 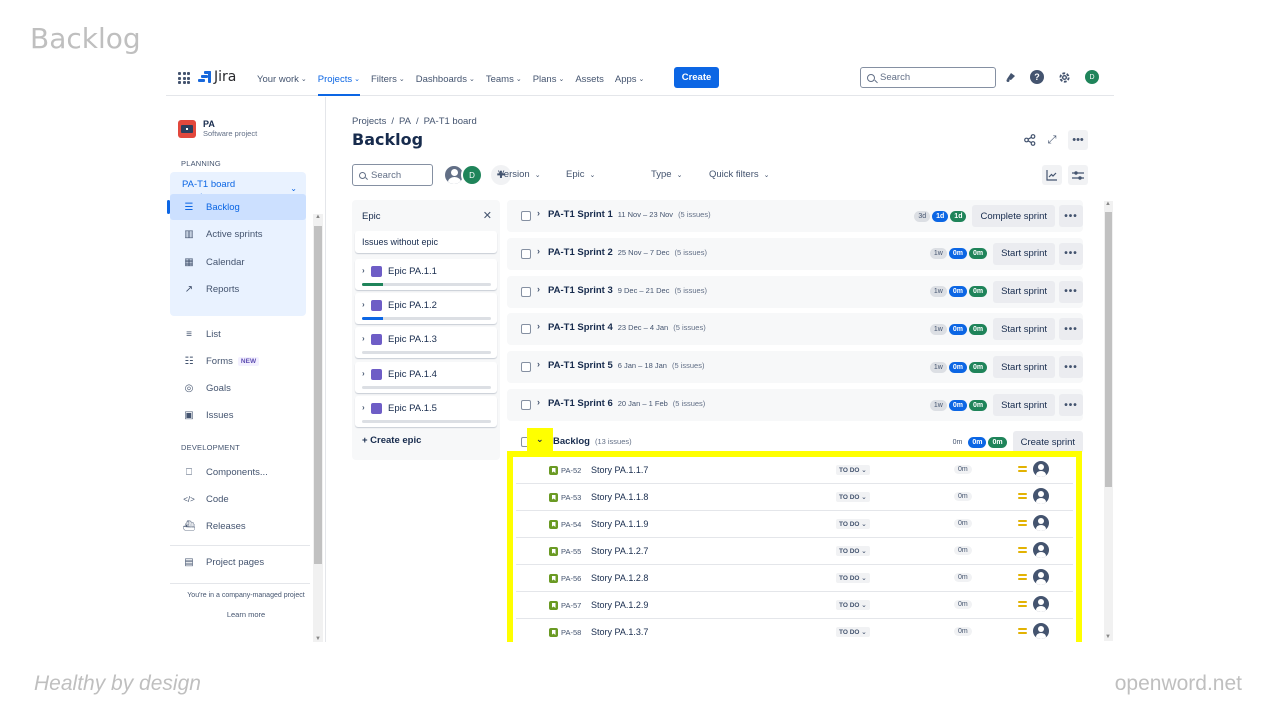 What do you see at coordinates (794, 497) in the screenshot?
I see `issue-row: PA-53 Story PA.1.1.8 TO DO ⌄ 0m` at bounding box center [794, 497].